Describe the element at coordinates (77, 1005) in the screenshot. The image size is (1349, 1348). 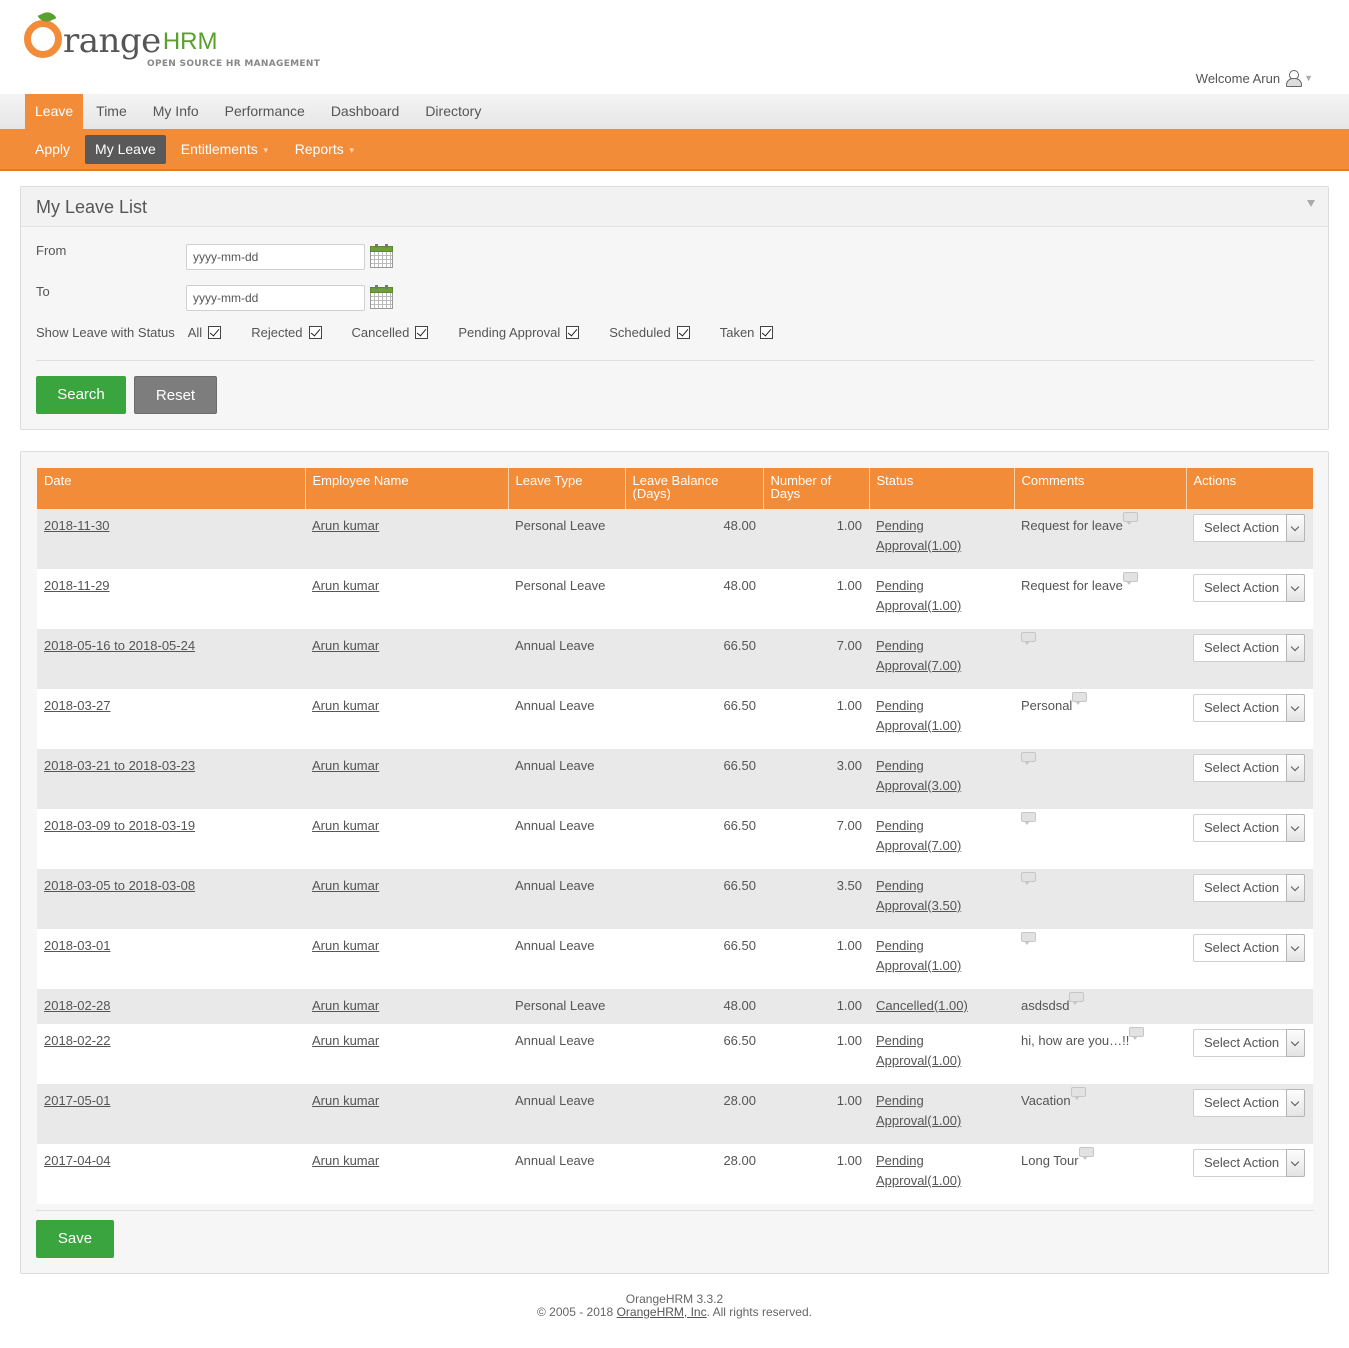
I see `date-link: 2018-02-28` at that location.